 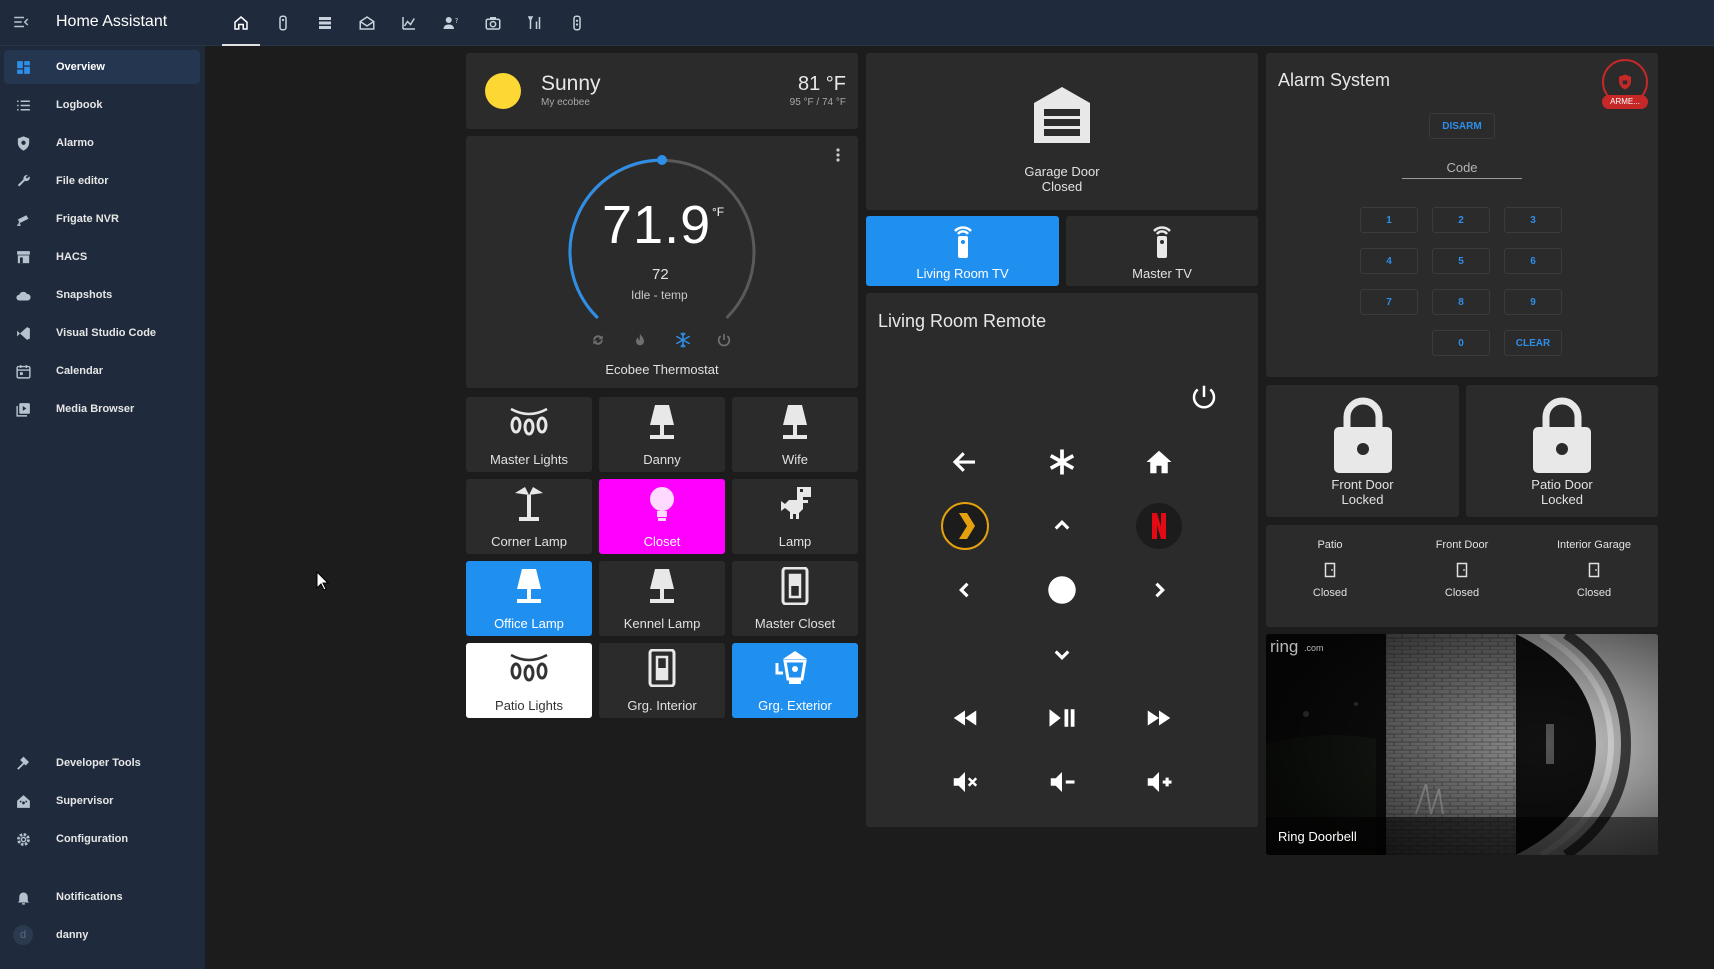 What do you see at coordinates (102, 105) in the screenshot?
I see `sidebar-item-logbook: Logbook` at bounding box center [102, 105].